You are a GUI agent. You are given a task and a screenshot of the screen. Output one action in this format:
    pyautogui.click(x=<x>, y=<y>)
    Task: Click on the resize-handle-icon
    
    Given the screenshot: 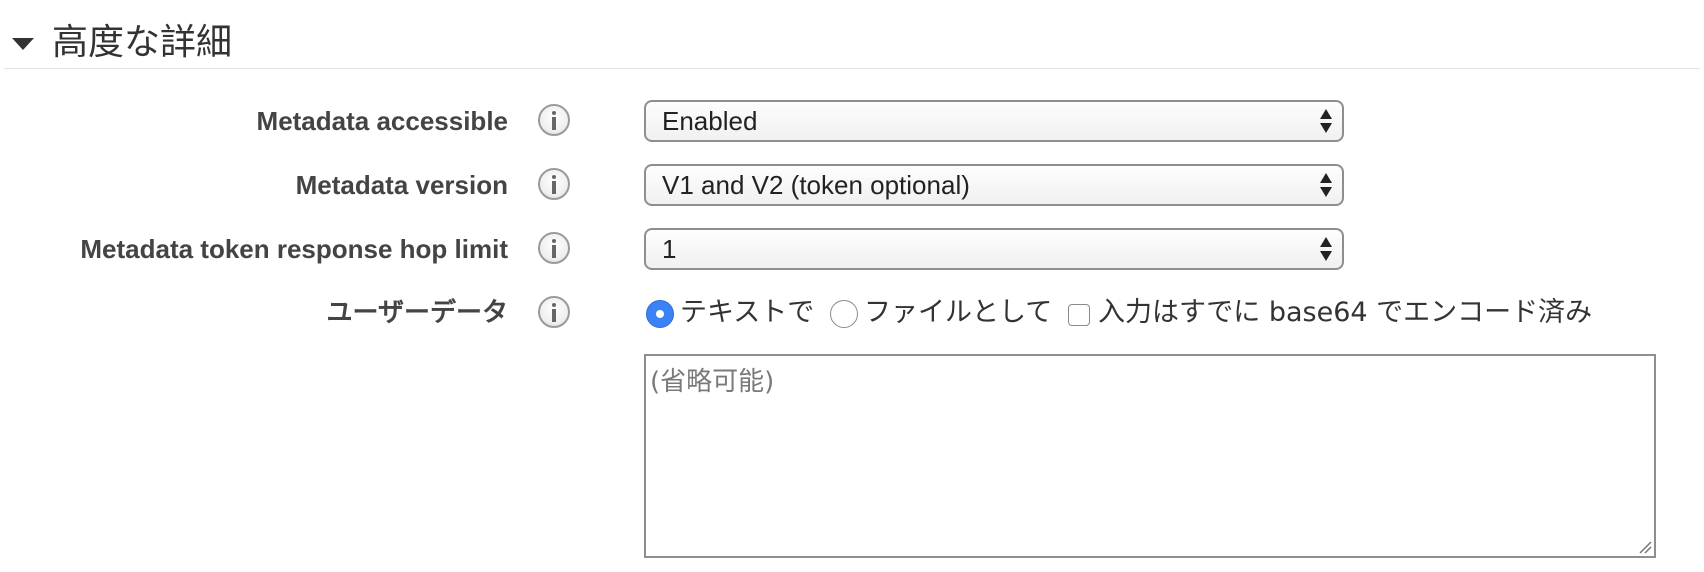 What is the action you would take?
    pyautogui.click(x=1644, y=546)
    